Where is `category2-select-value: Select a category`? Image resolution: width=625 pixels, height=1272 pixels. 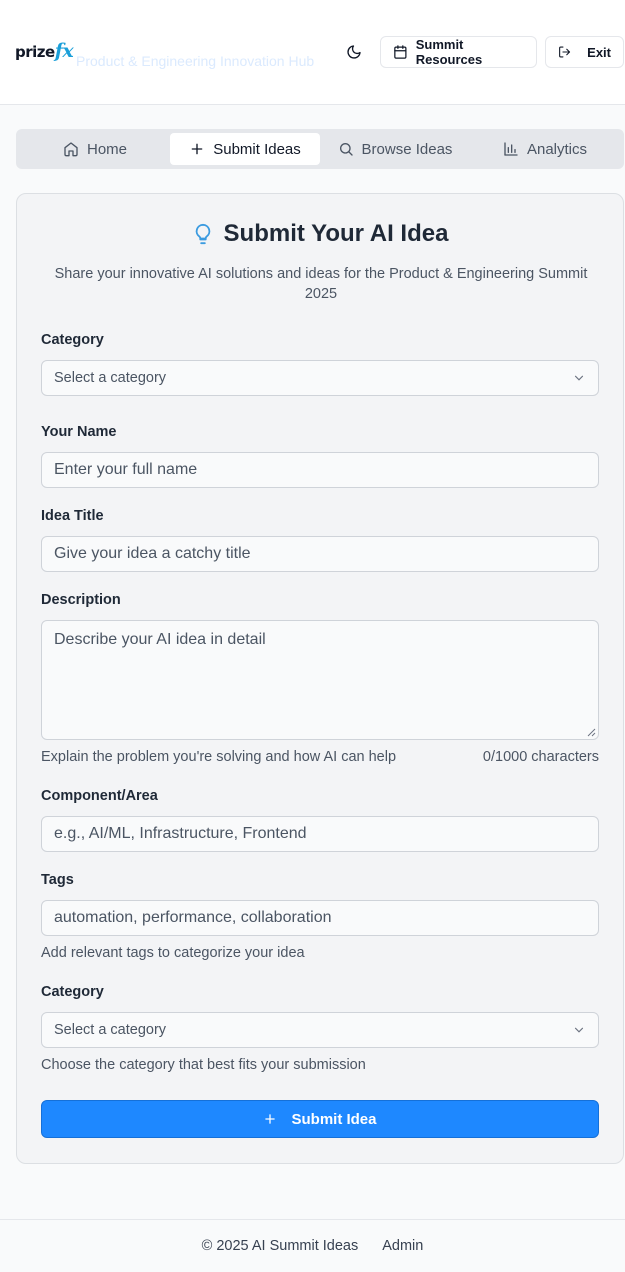 category2-select-value: Select a category is located at coordinates (110, 1030).